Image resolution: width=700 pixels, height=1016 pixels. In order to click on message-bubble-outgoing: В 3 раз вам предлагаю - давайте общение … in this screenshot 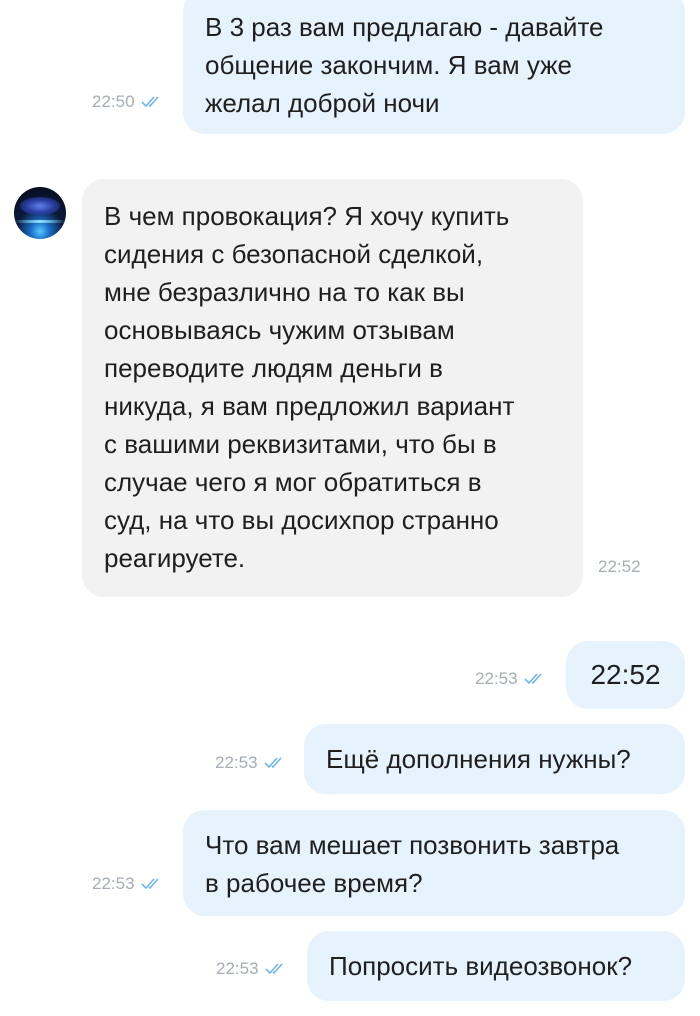, I will do `click(434, 67)`.